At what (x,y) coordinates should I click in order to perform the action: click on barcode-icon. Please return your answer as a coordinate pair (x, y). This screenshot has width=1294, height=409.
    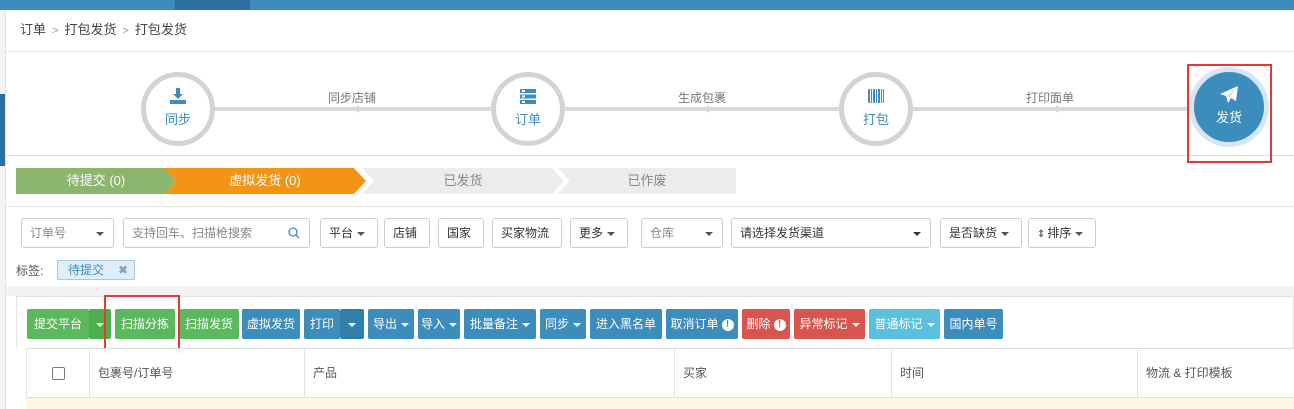
    Looking at the image, I should click on (876, 97).